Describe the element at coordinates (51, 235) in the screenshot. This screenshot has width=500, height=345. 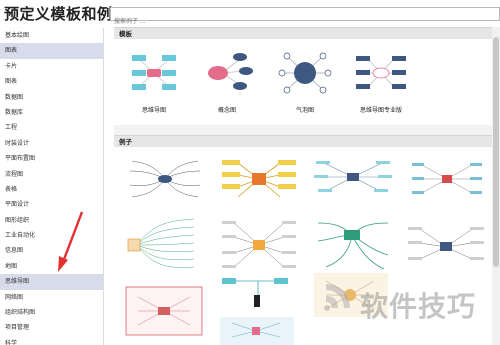
I see `sidebar-item: 工业自动化` at that location.